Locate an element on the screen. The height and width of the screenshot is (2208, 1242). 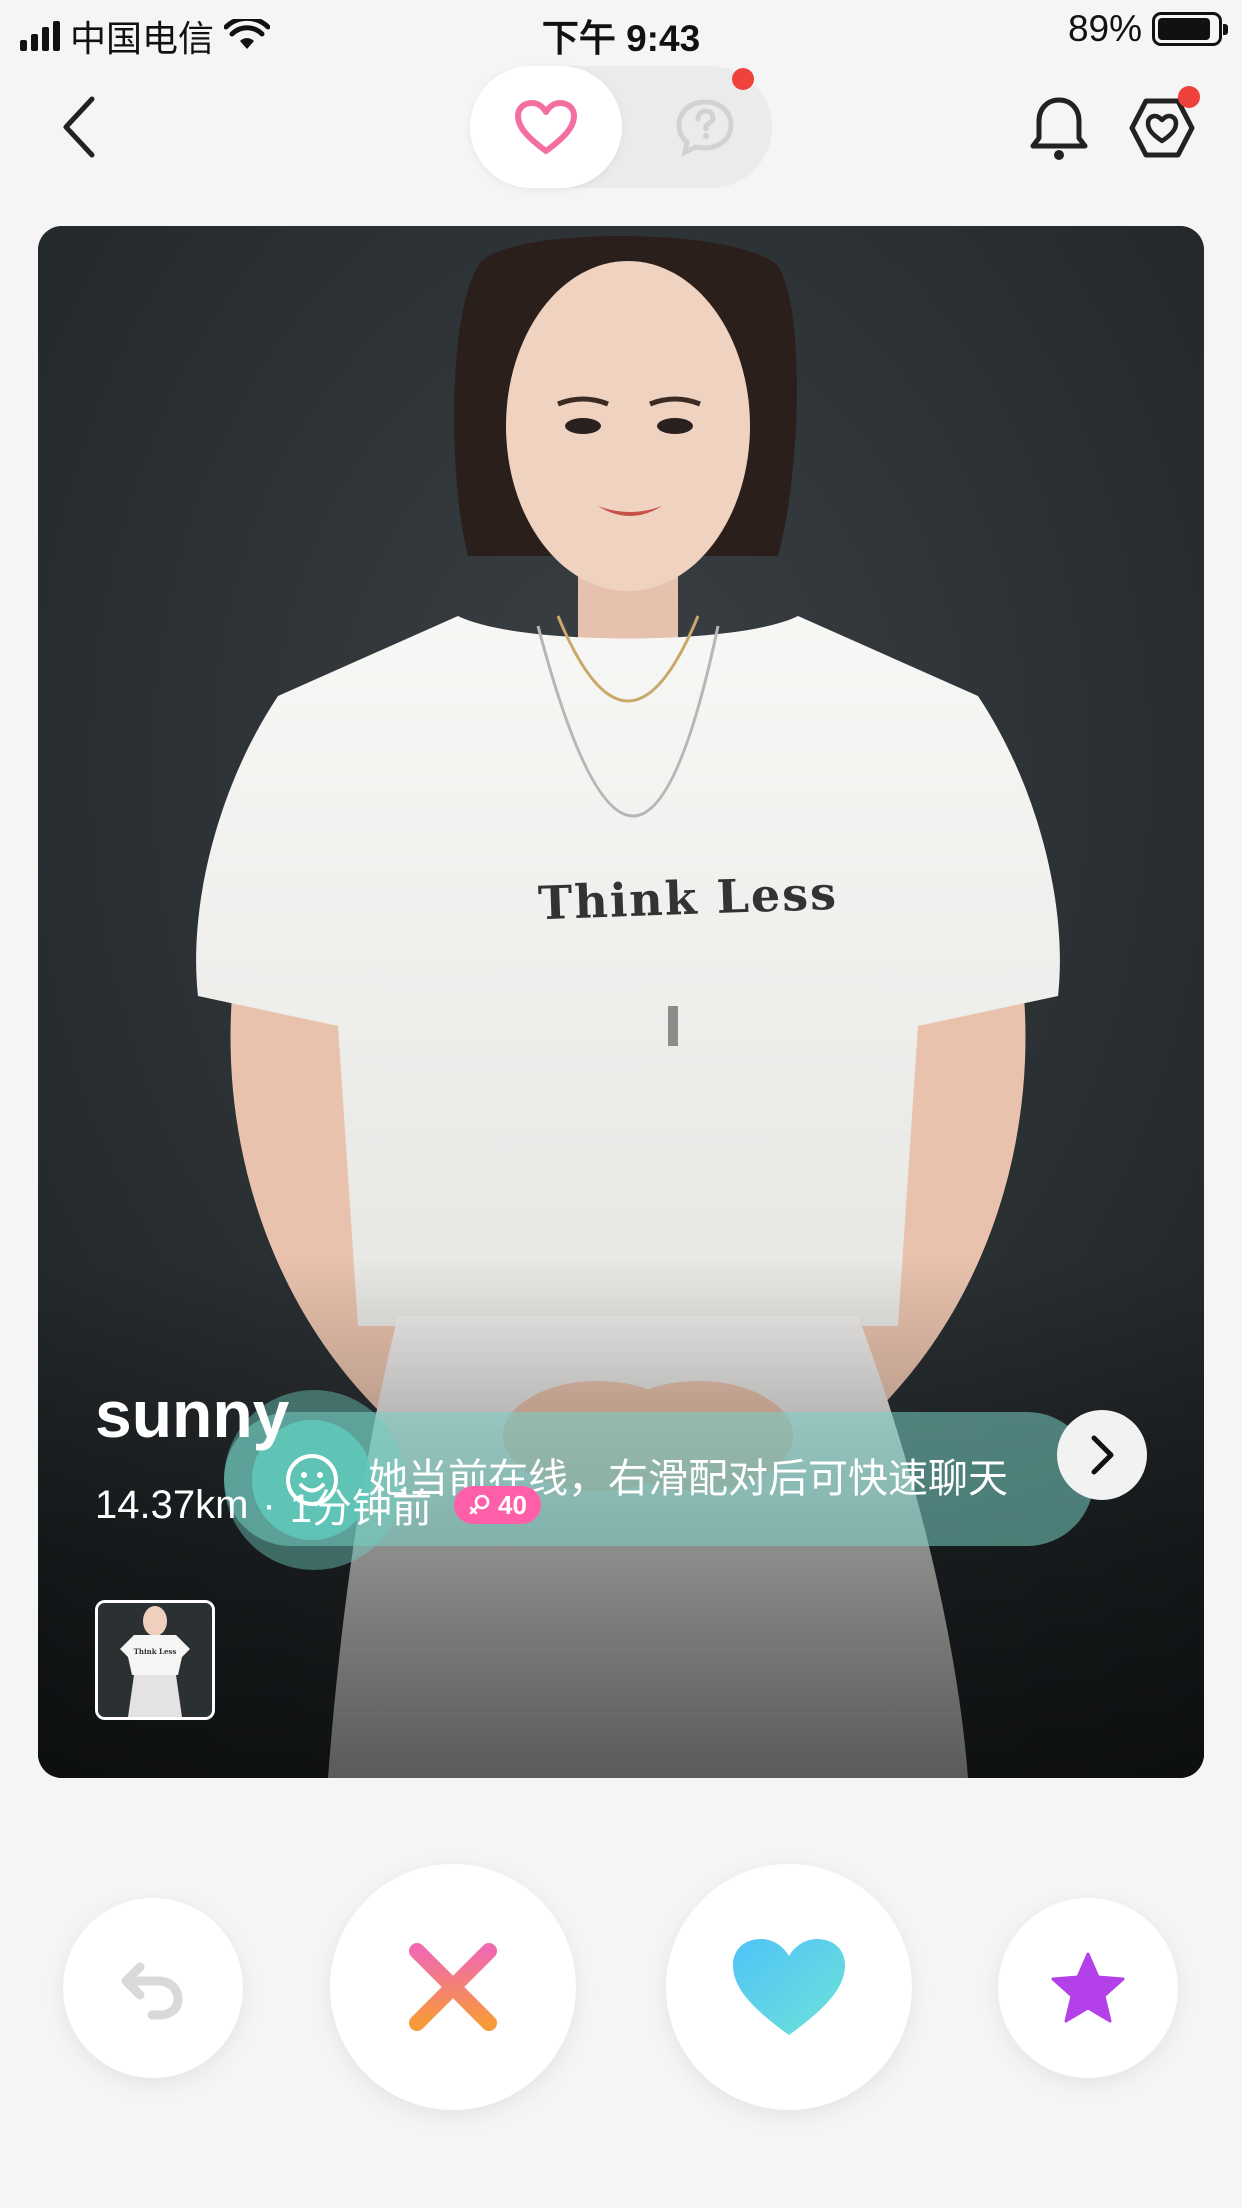
profile-name: sunny is located at coordinates (192, 1414).